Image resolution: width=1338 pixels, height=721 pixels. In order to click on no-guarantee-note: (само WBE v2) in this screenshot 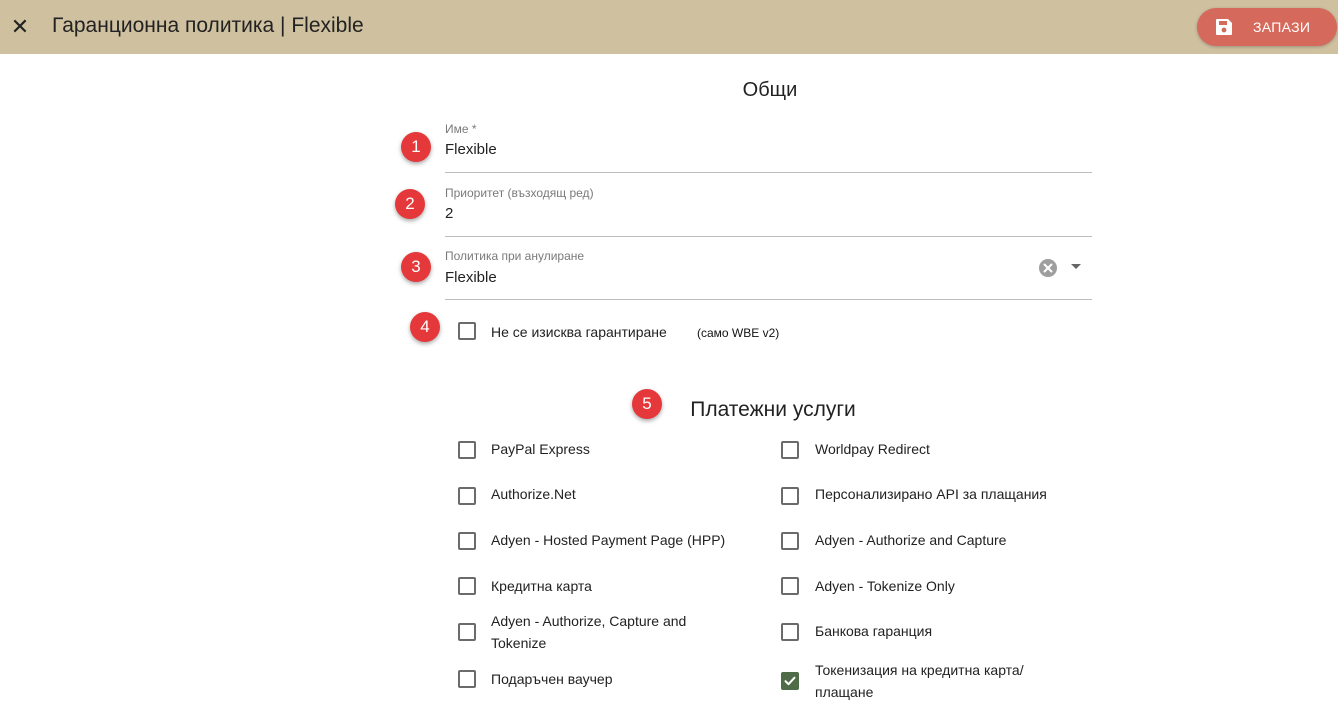, I will do `click(738, 333)`.